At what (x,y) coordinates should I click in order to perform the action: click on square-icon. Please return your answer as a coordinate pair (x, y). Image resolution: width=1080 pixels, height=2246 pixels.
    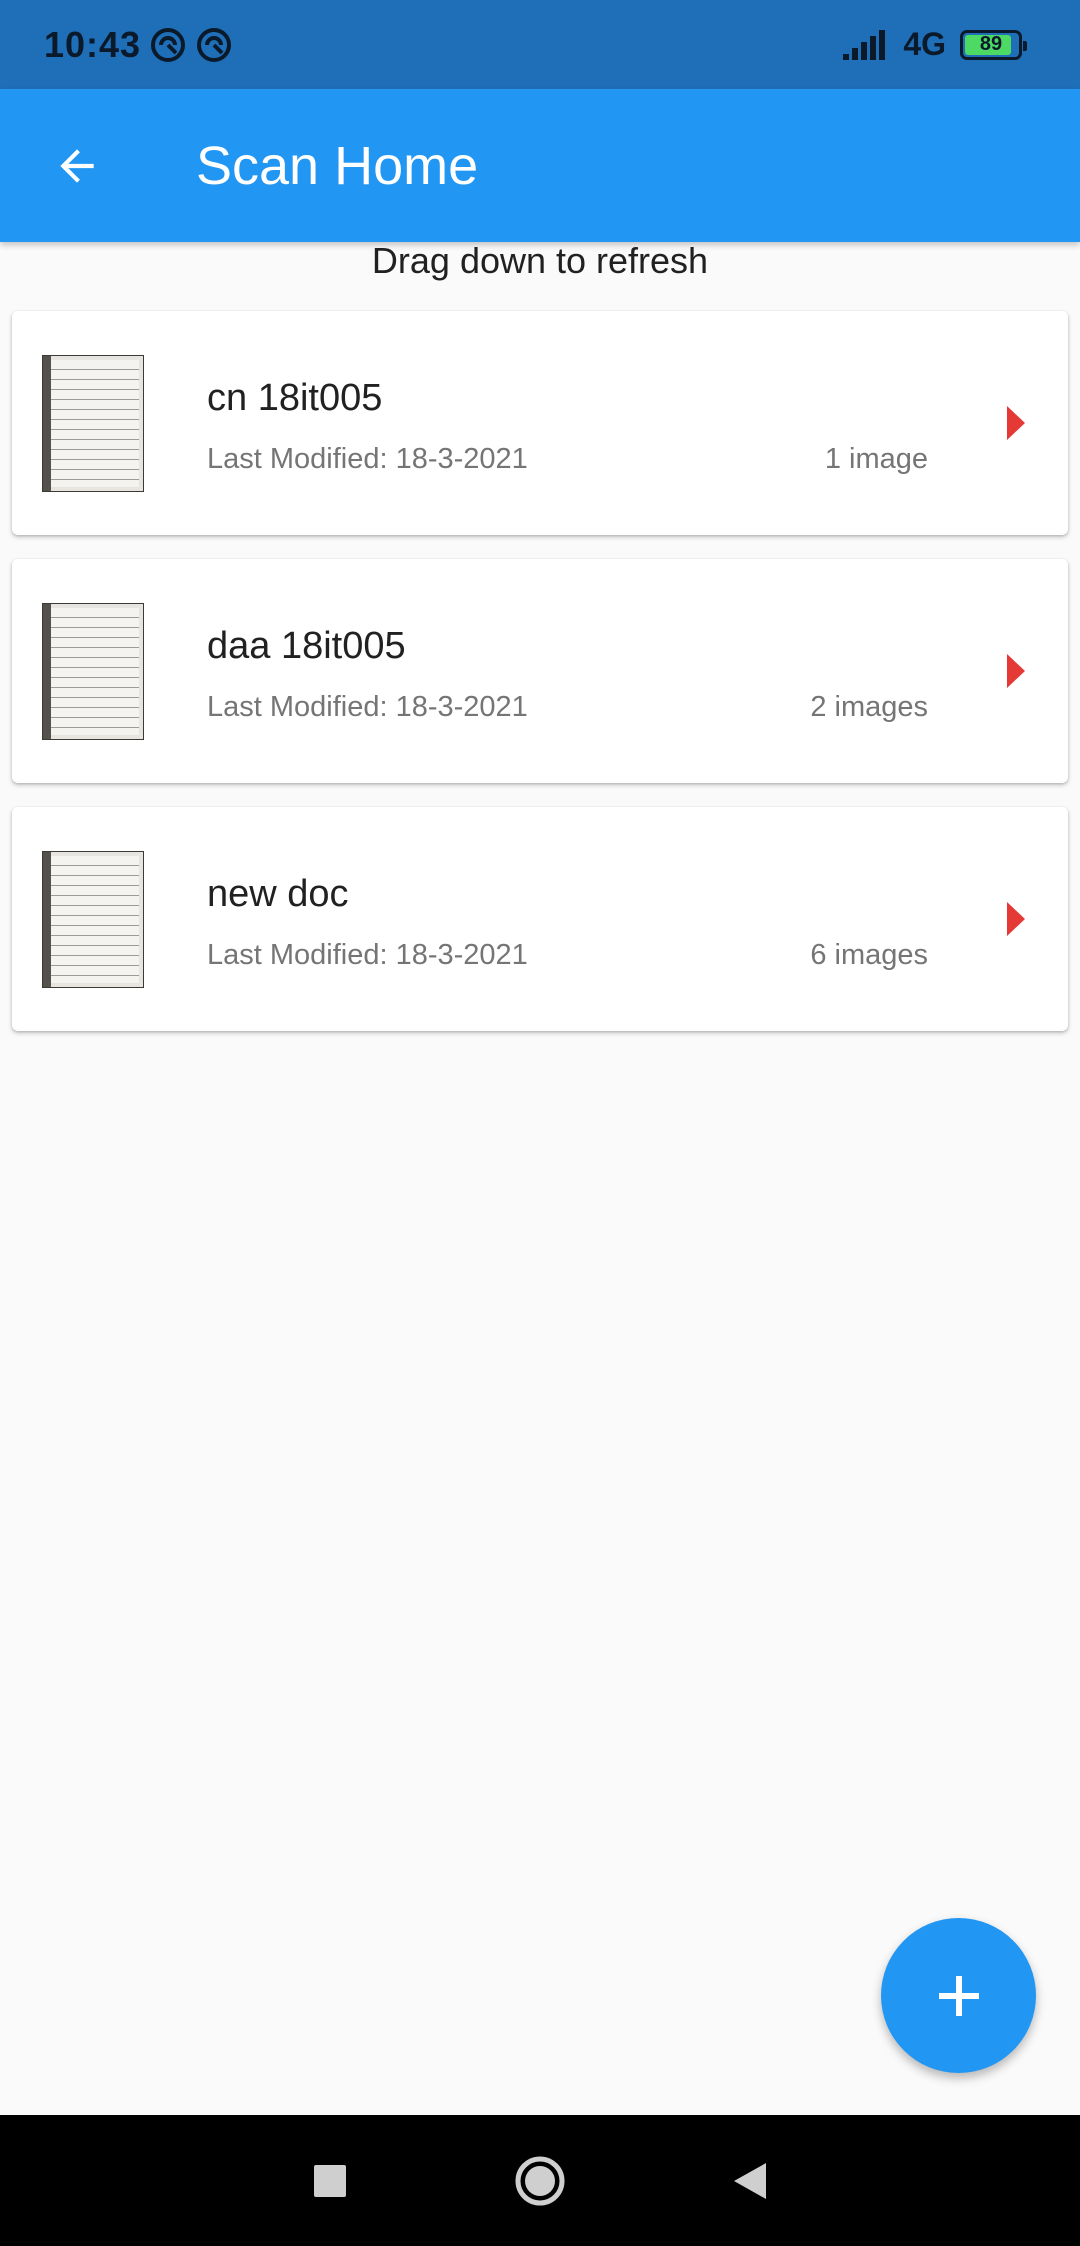
    Looking at the image, I should click on (330, 2180).